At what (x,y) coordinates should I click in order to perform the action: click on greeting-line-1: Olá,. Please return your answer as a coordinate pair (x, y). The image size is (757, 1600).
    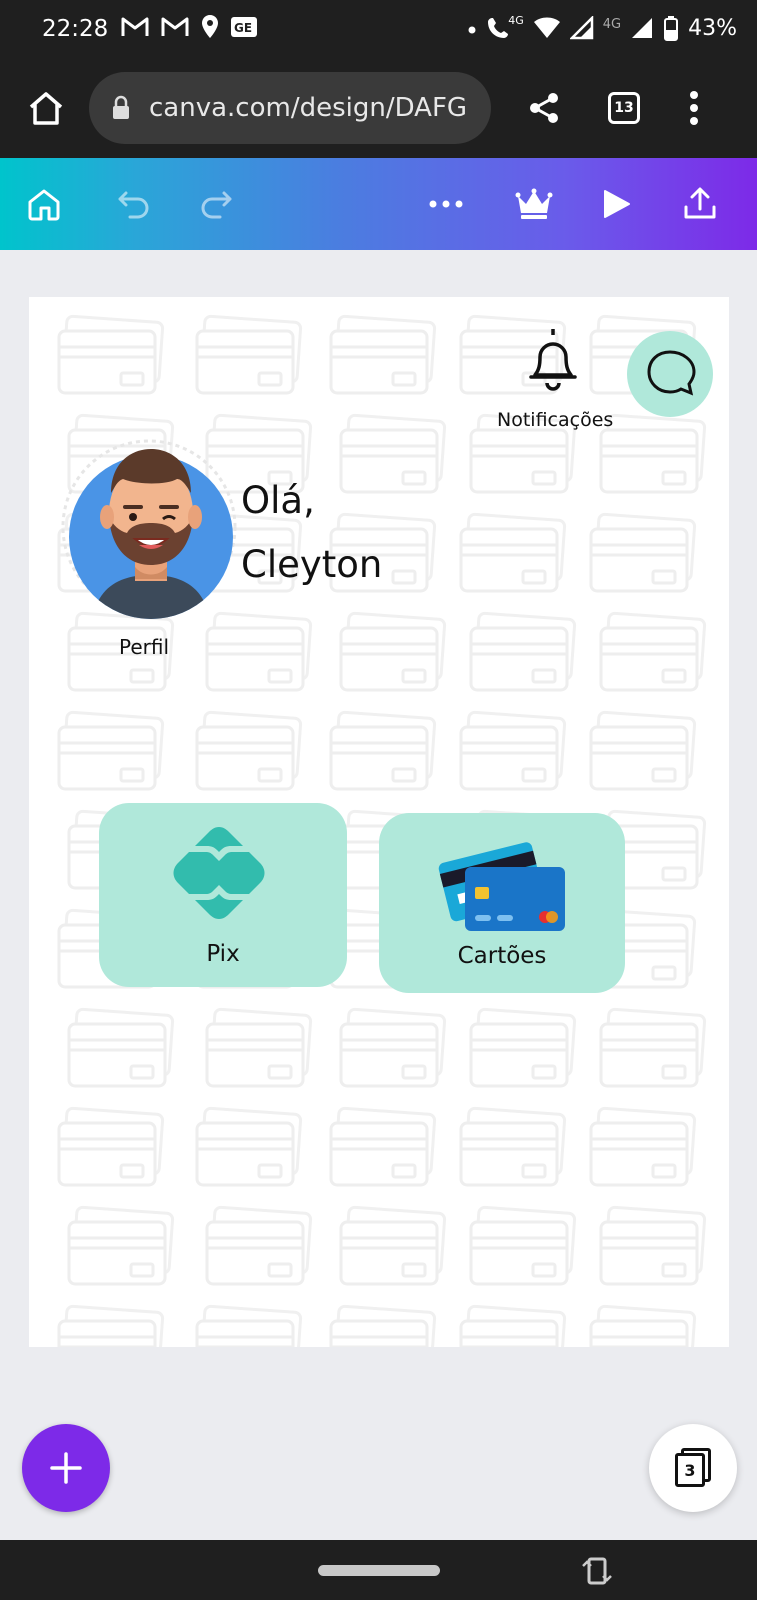
    Looking at the image, I should click on (278, 500).